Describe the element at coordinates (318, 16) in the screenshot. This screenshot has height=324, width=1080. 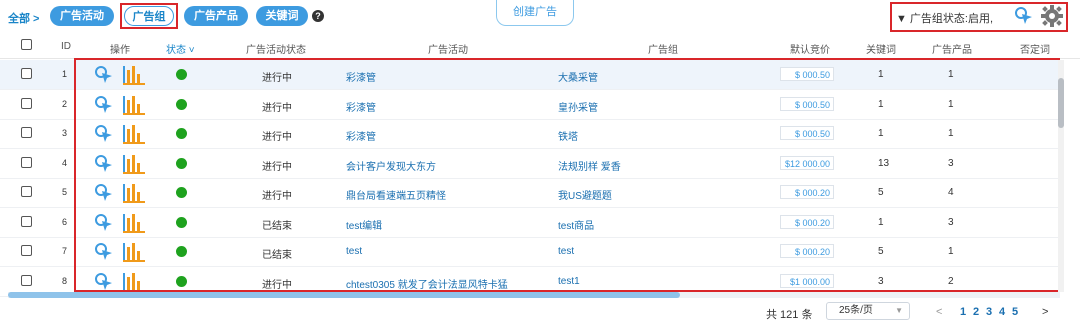
I see `help-icon: ?` at that location.